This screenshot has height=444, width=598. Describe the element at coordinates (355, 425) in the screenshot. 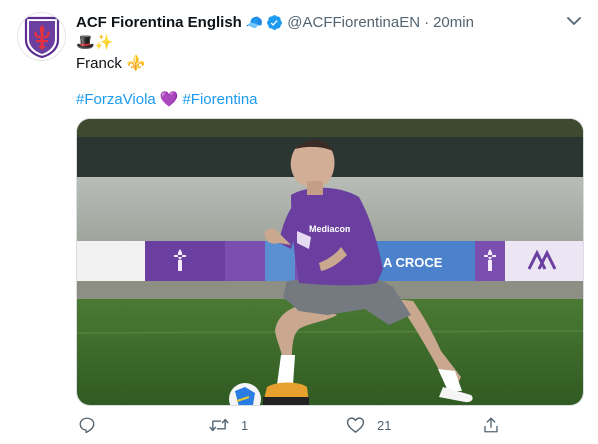

I see `heart-icon` at that location.